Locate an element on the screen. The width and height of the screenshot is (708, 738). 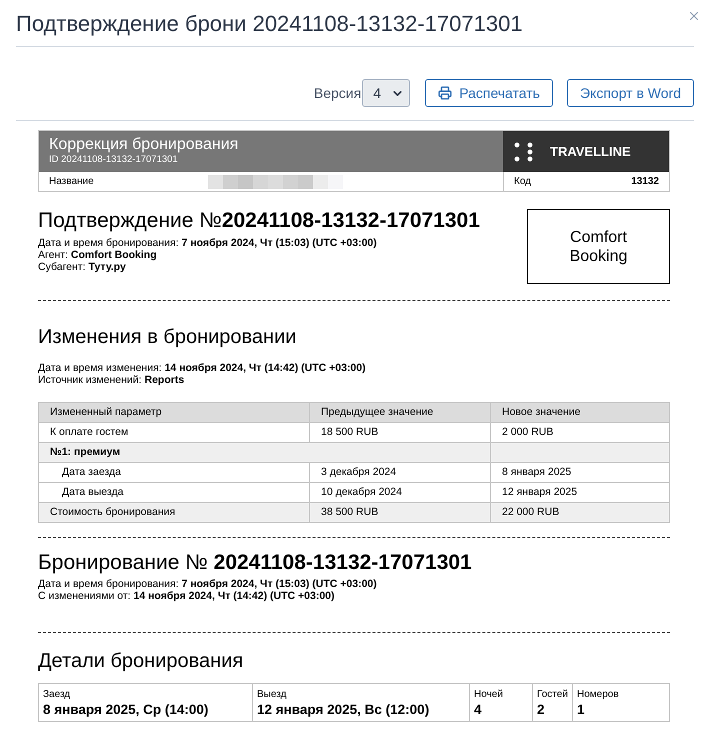
dots-logo-icon is located at coordinates (524, 152).